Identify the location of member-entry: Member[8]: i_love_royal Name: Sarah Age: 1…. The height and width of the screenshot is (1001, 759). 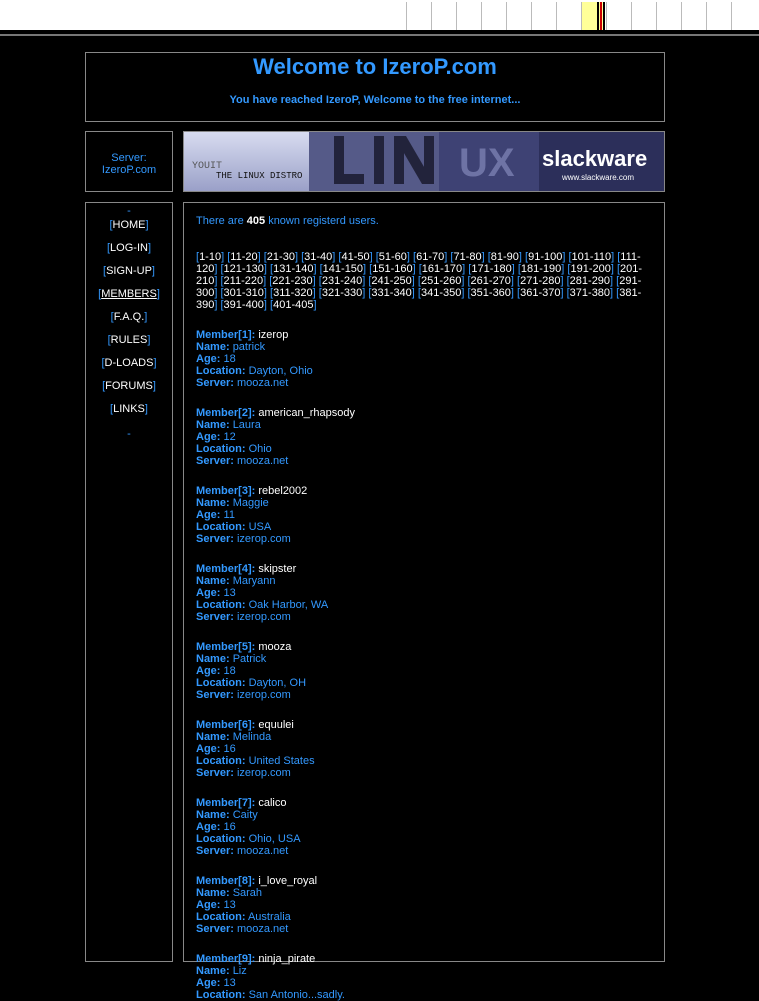
(424, 905).